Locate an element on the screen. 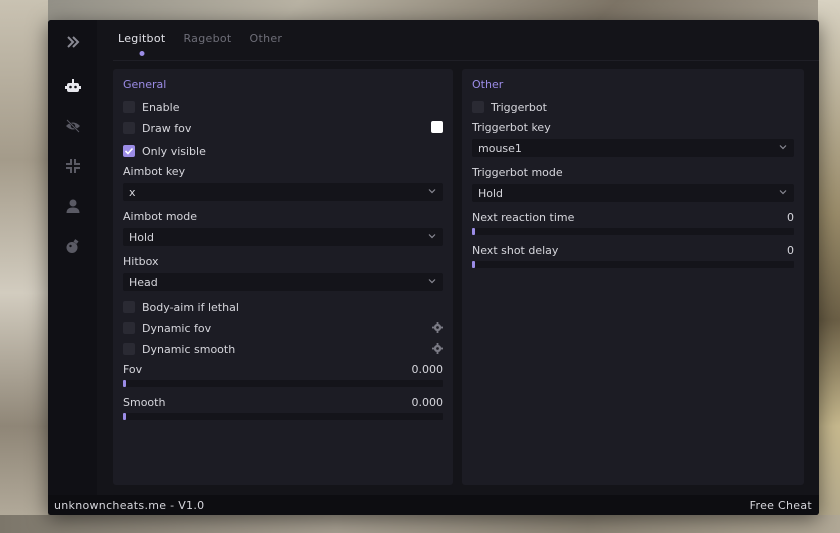 The width and height of the screenshot is (840, 533). hitbox-label: Hitbox is located at coordinates (141, 261).